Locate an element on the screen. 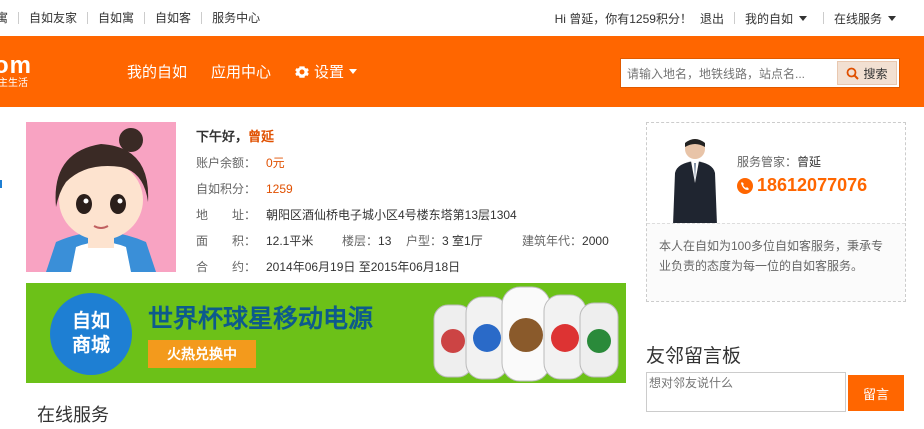 This screenshot has width=924, height=429. top-links: 寓 自如友家 自如寓 自如客 服务中心 is located at coordinates (135, 18).